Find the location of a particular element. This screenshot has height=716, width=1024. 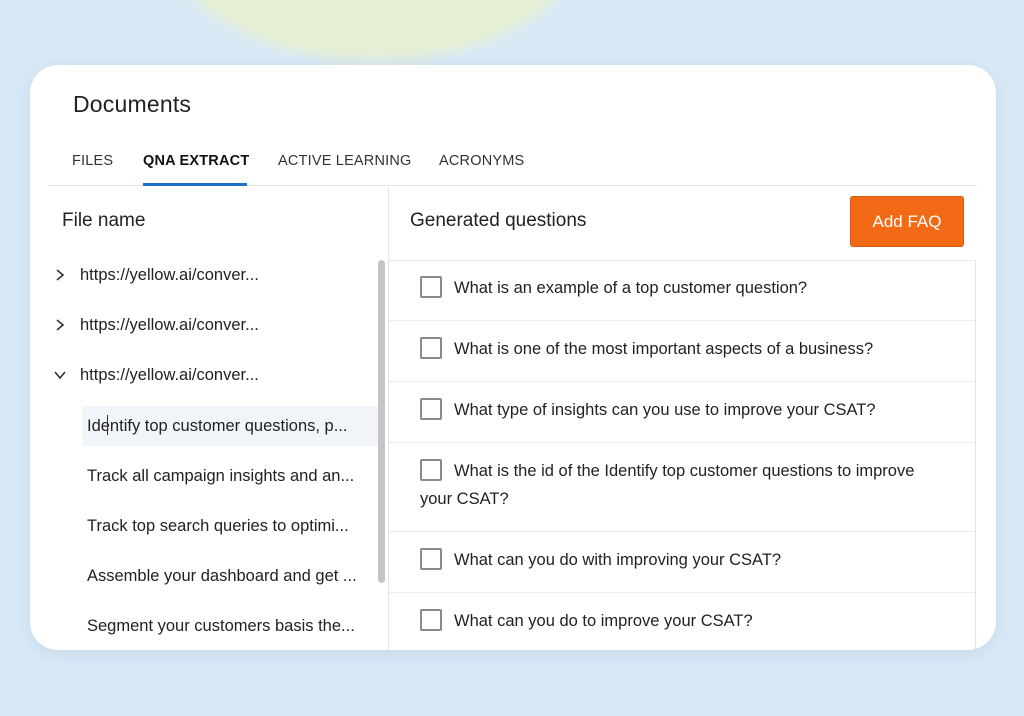

question-text: What can you do to improve your CSAT? is located at coordinates (603, 621).